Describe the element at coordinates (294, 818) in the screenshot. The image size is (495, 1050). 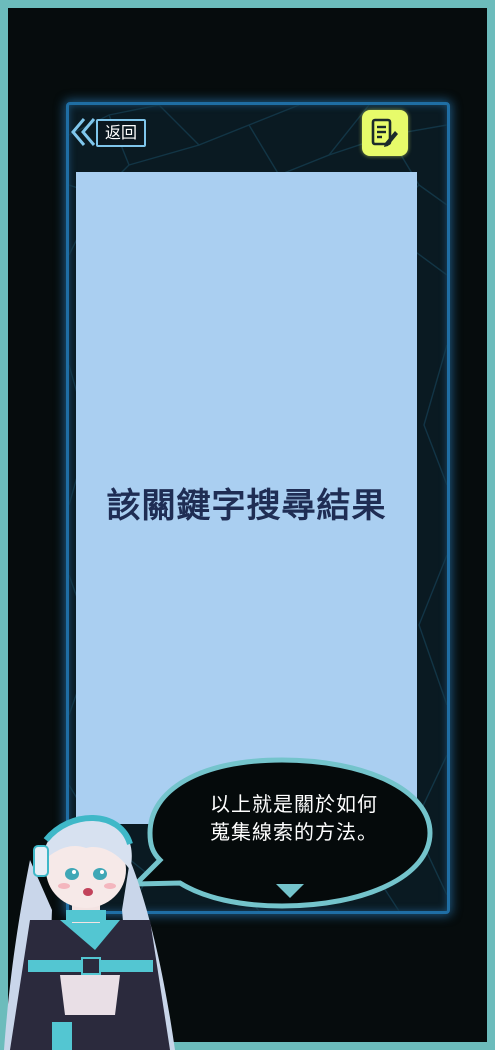
I see `dialog-text: 以上就是關於如何蒐集線索的方法。` at that location.